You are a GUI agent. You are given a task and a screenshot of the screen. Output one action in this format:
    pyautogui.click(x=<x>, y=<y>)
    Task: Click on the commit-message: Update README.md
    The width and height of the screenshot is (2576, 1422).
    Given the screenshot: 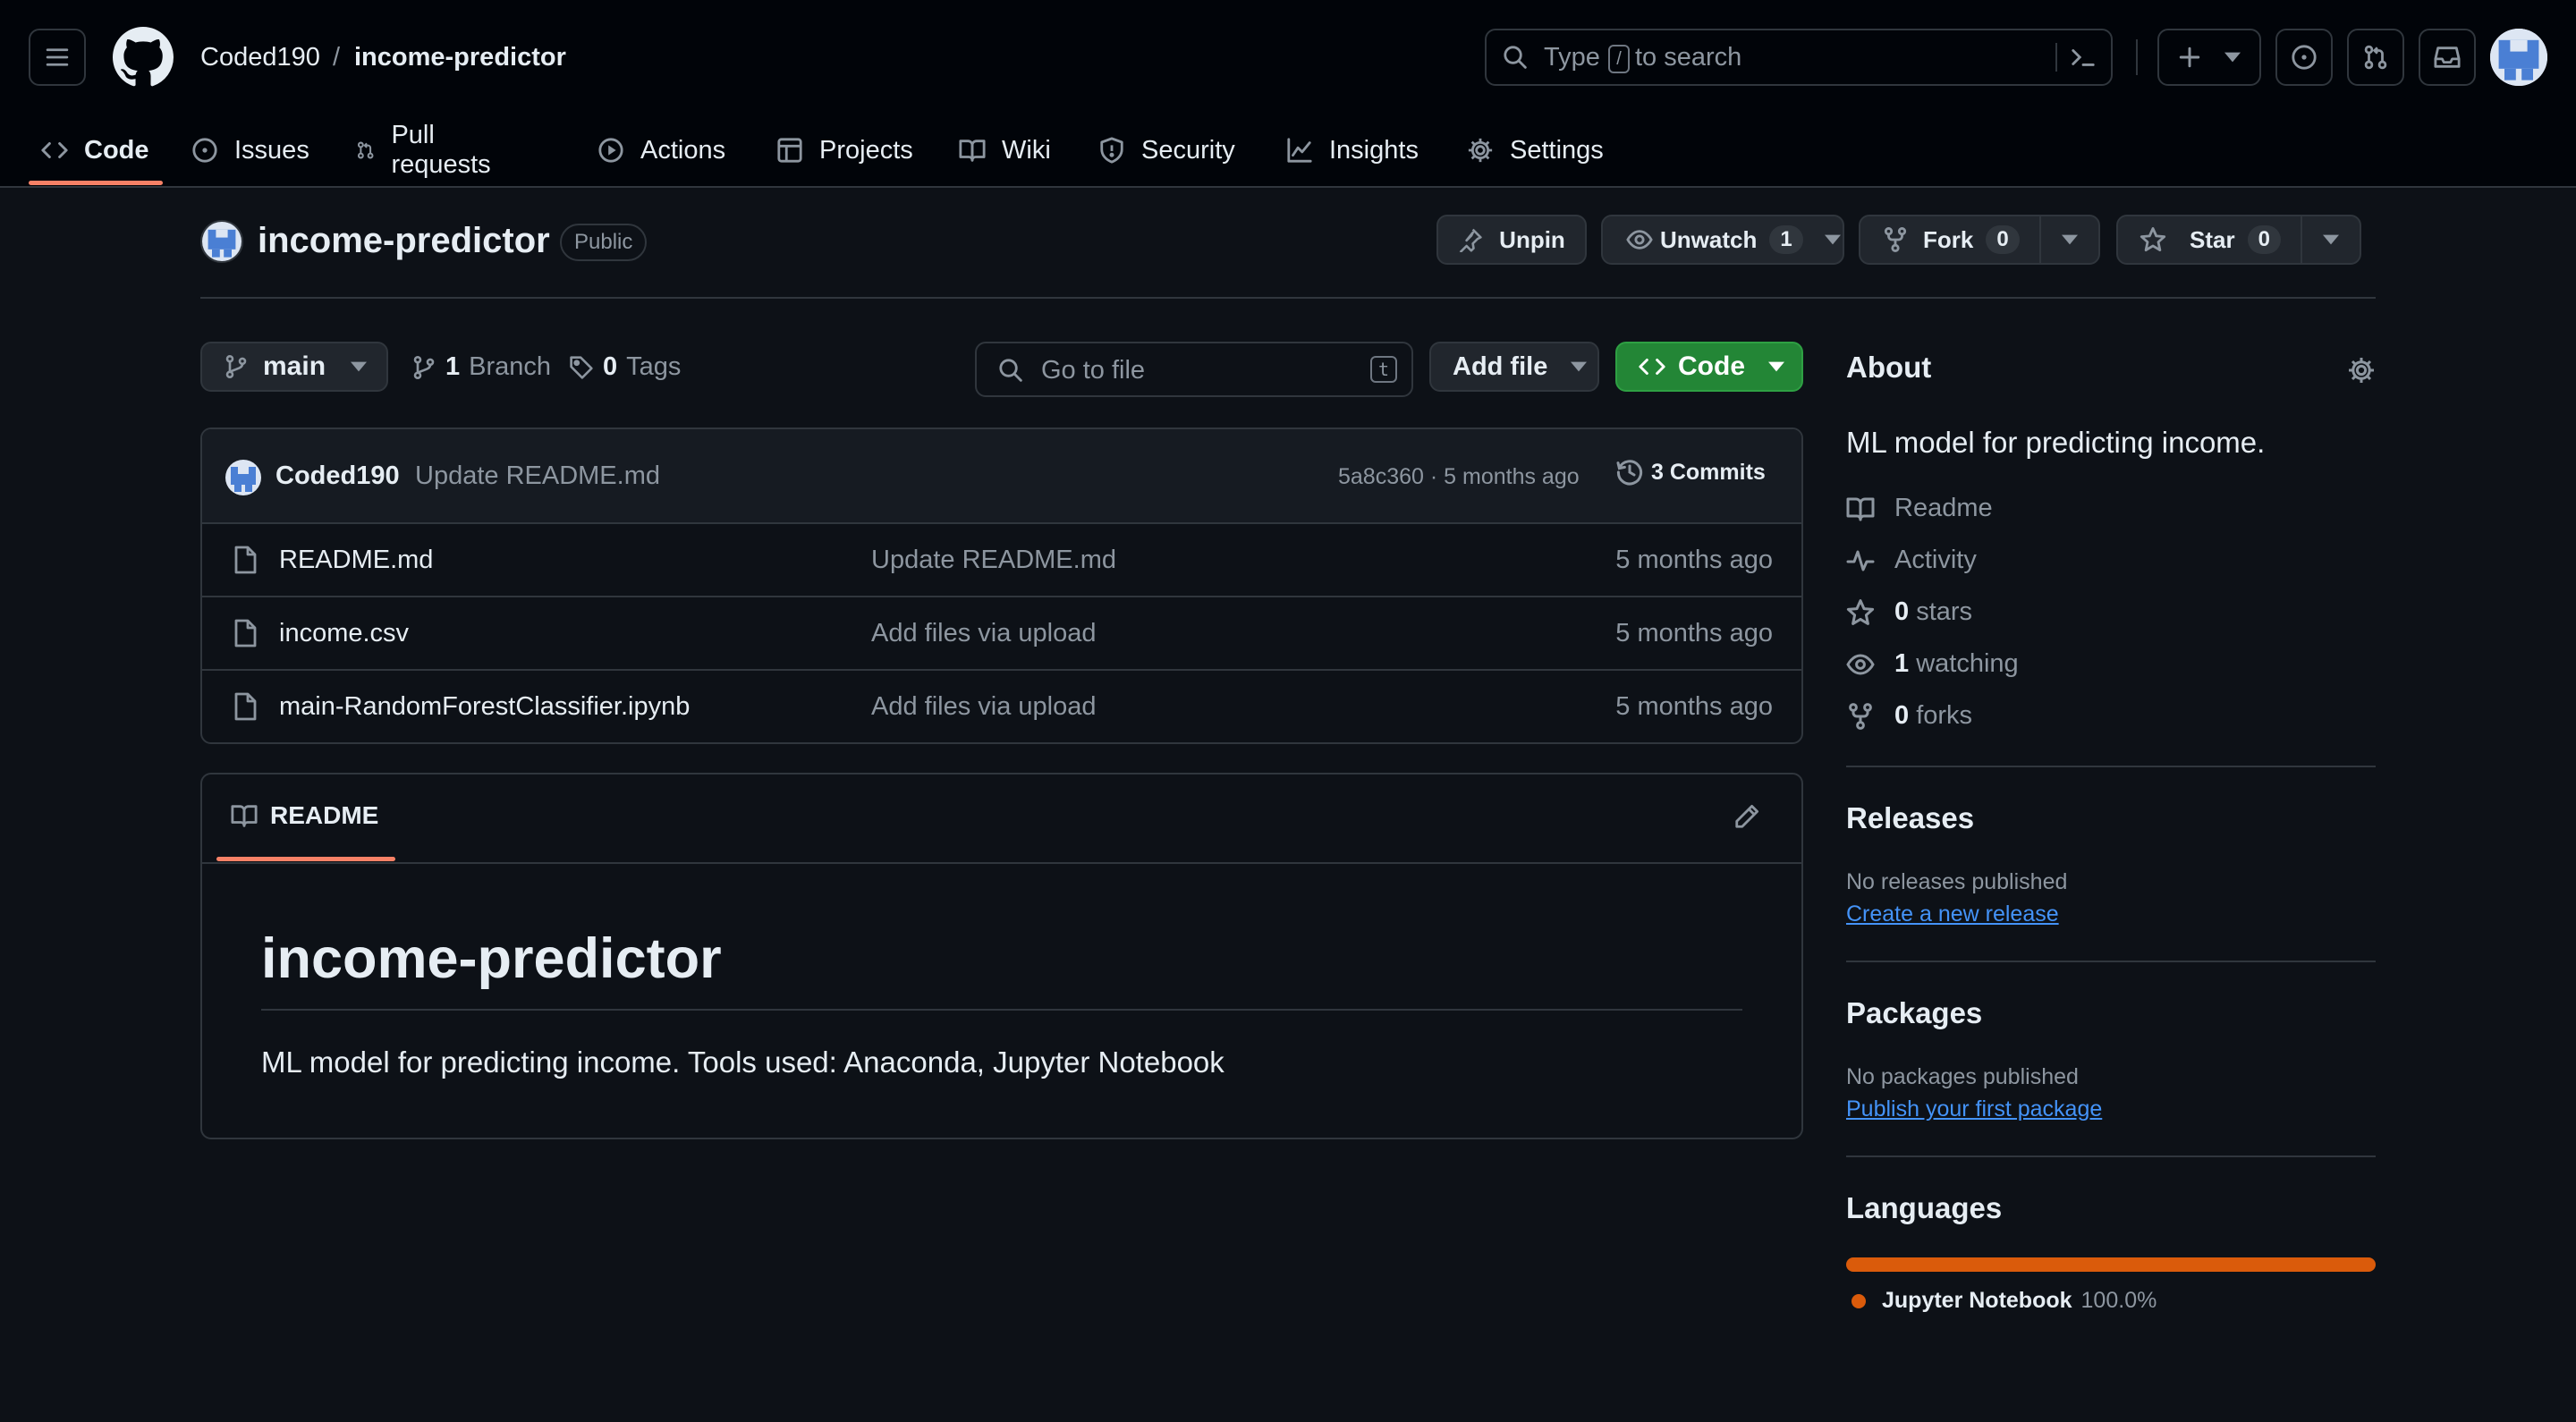 What is the action you would take?
    pyautogui.click(x=537, y=476)
    